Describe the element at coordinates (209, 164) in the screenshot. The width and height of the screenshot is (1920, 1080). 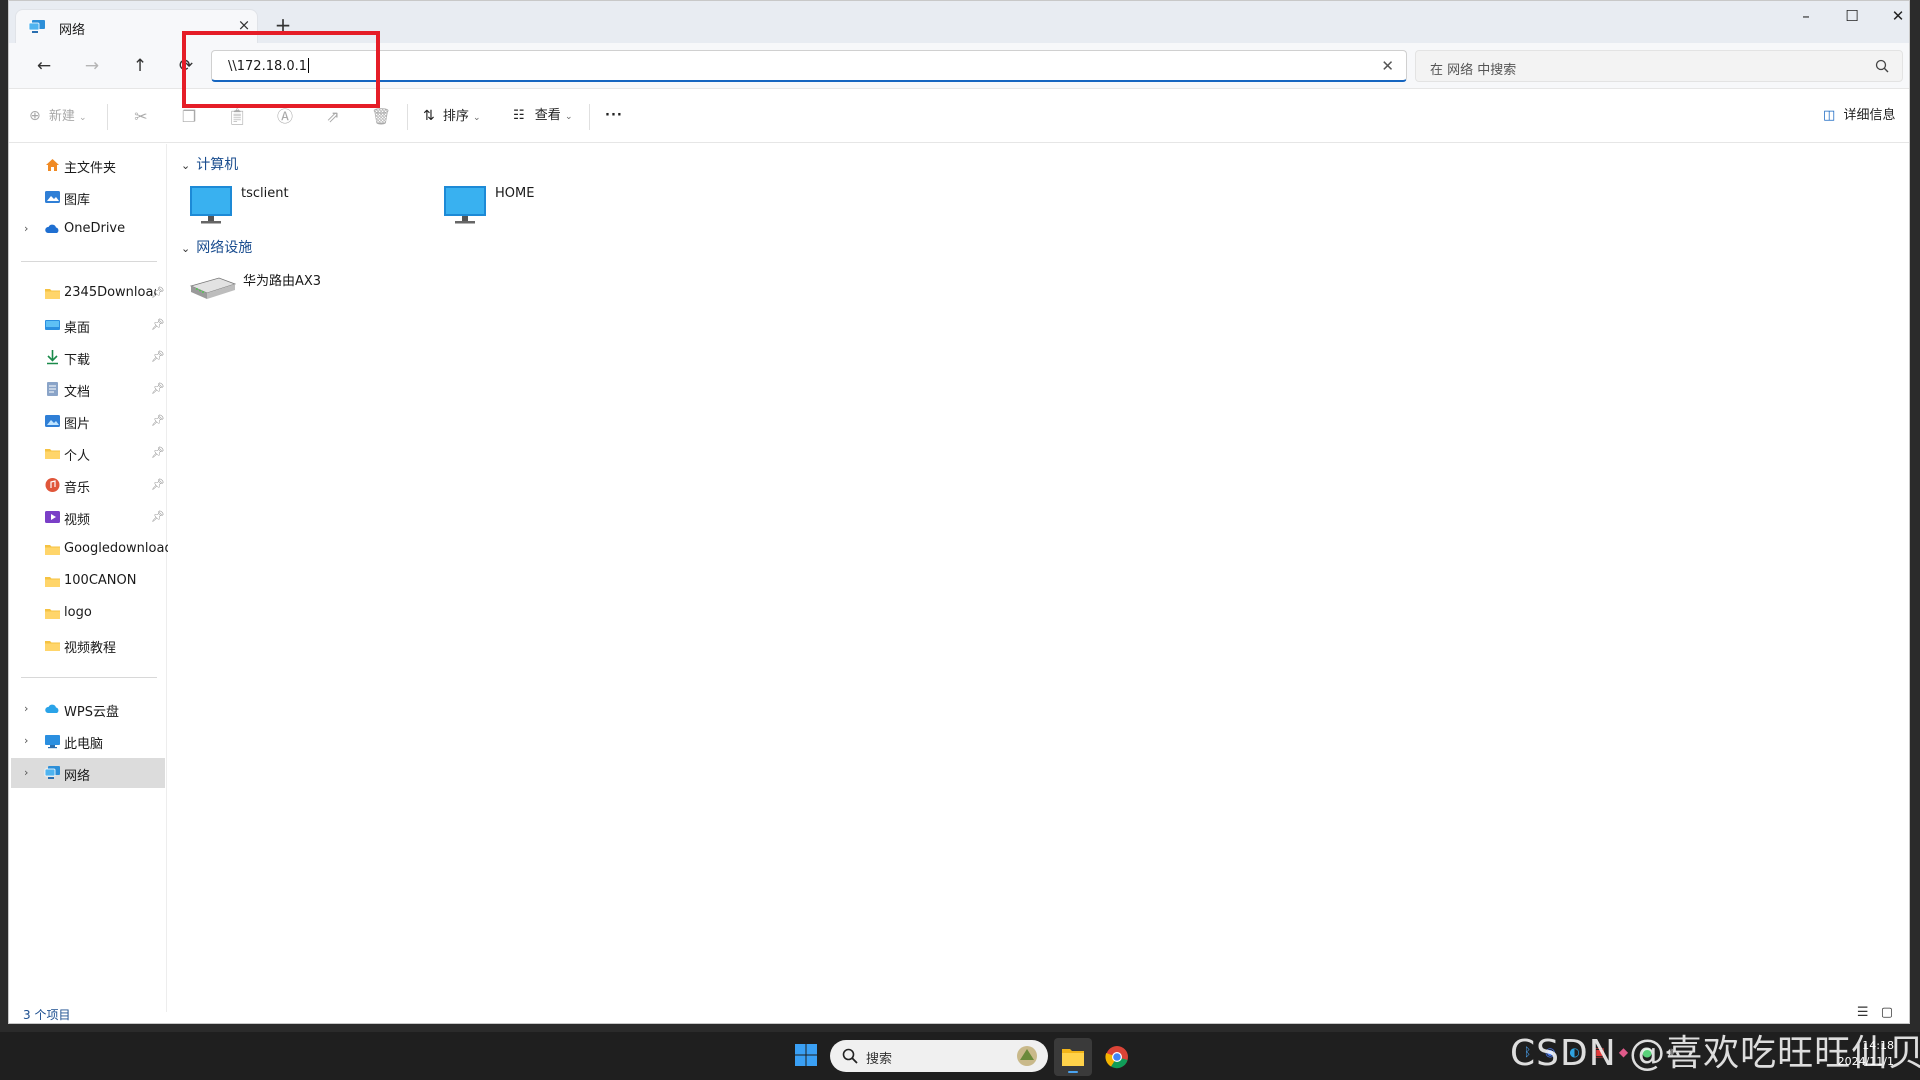
I see `group-header-computers: ⌄ 计算机` at that location.